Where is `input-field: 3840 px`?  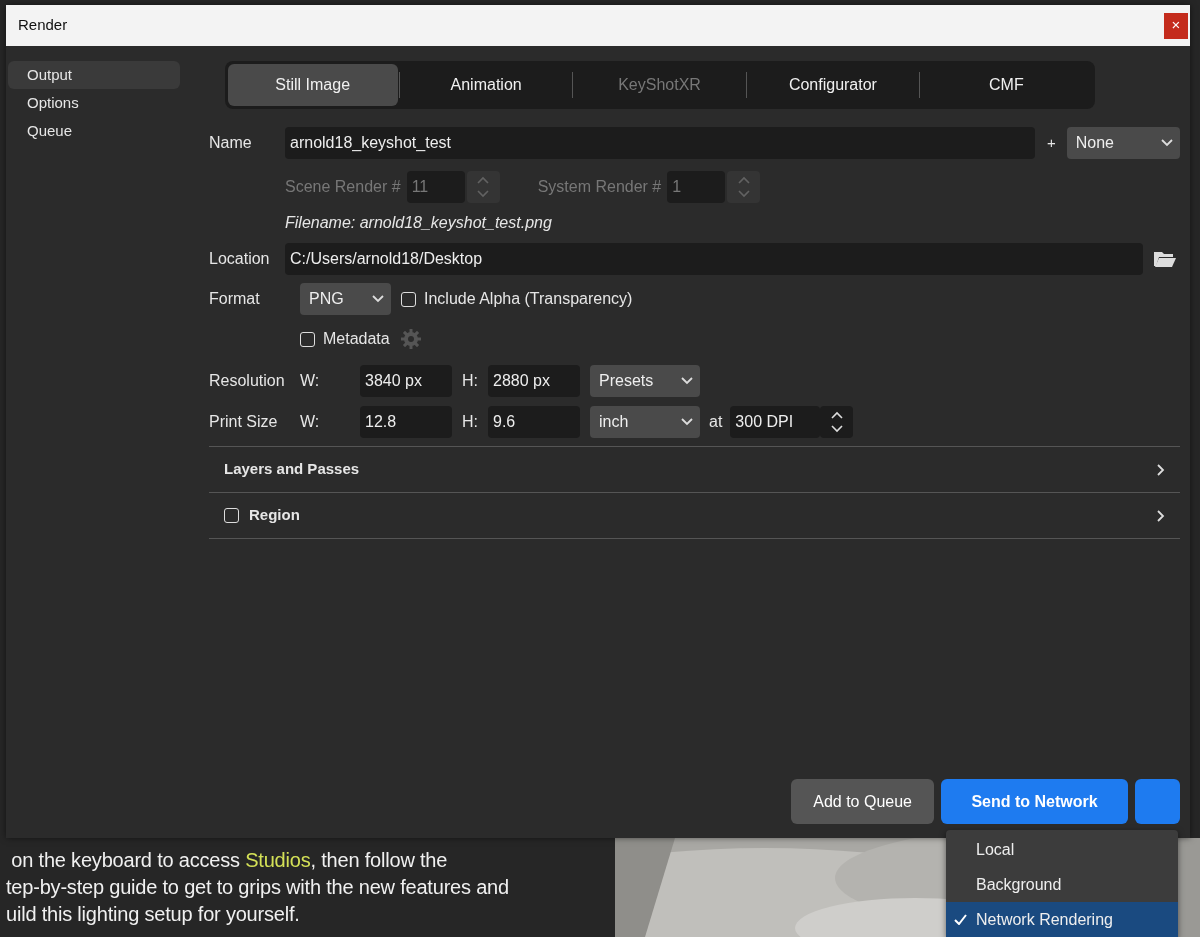
input-field: 3840 px is located at coordinates (406, 381).